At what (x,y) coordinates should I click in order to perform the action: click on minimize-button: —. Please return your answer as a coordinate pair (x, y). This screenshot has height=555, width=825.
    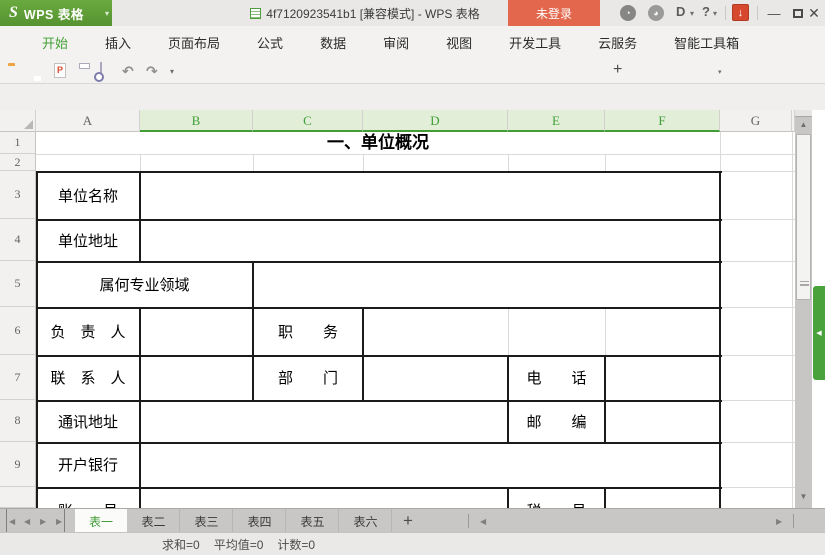
    Looking at the image, I should click on (774, 13).